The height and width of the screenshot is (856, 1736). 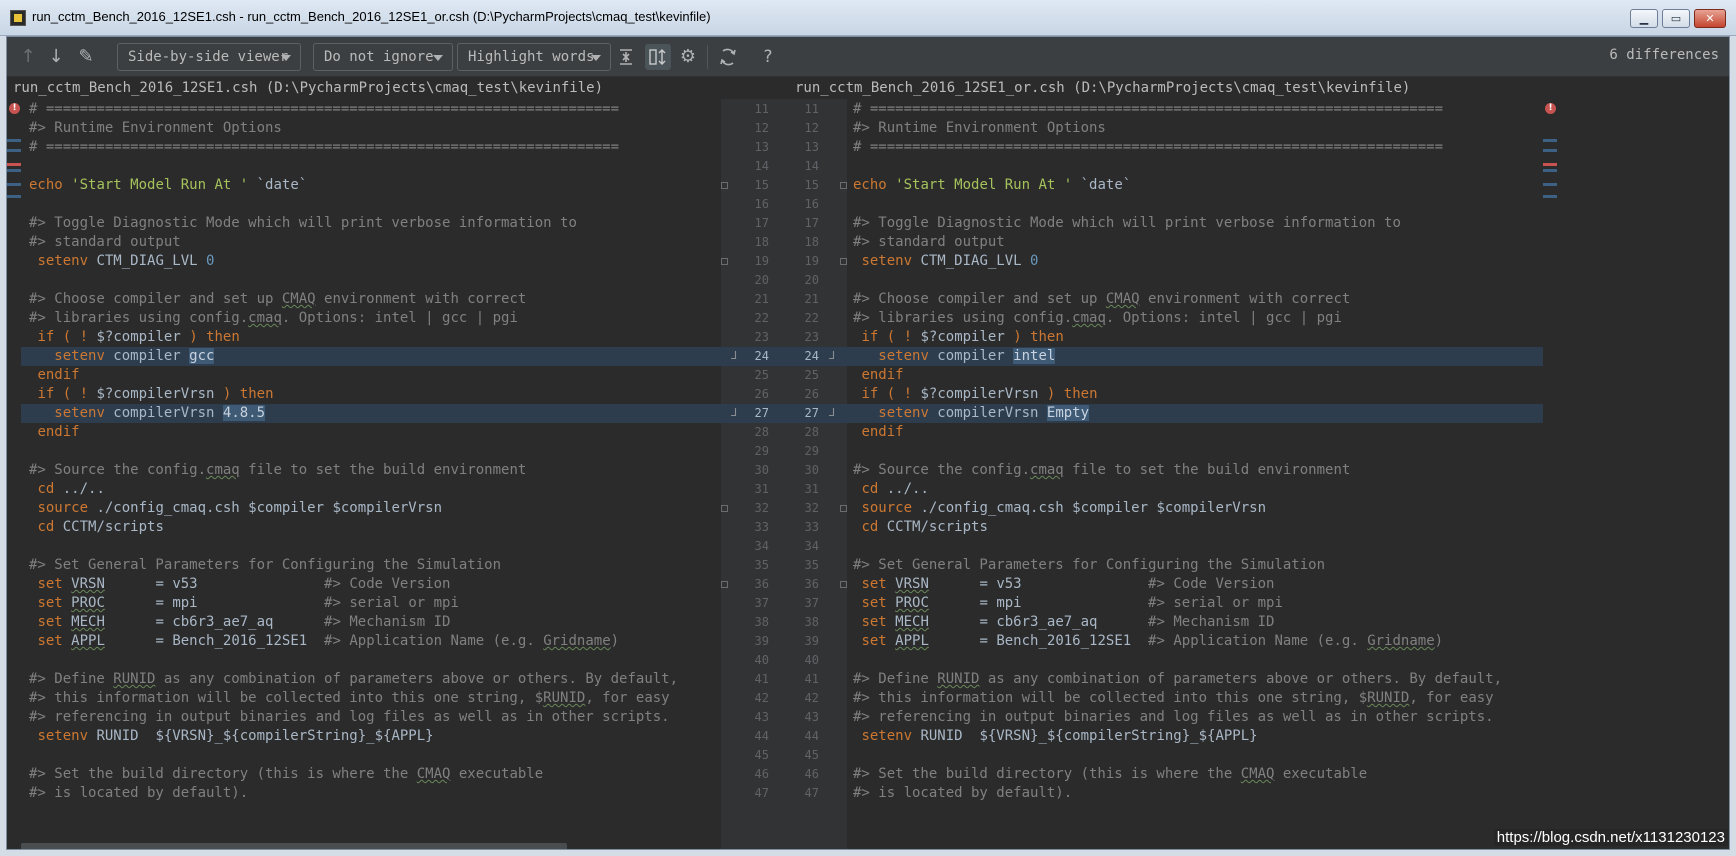 What do you see at coordinates (28, 57) in the screenshot?
I see `previous-difference-icon: ↑` at bounding box center [28, 57].